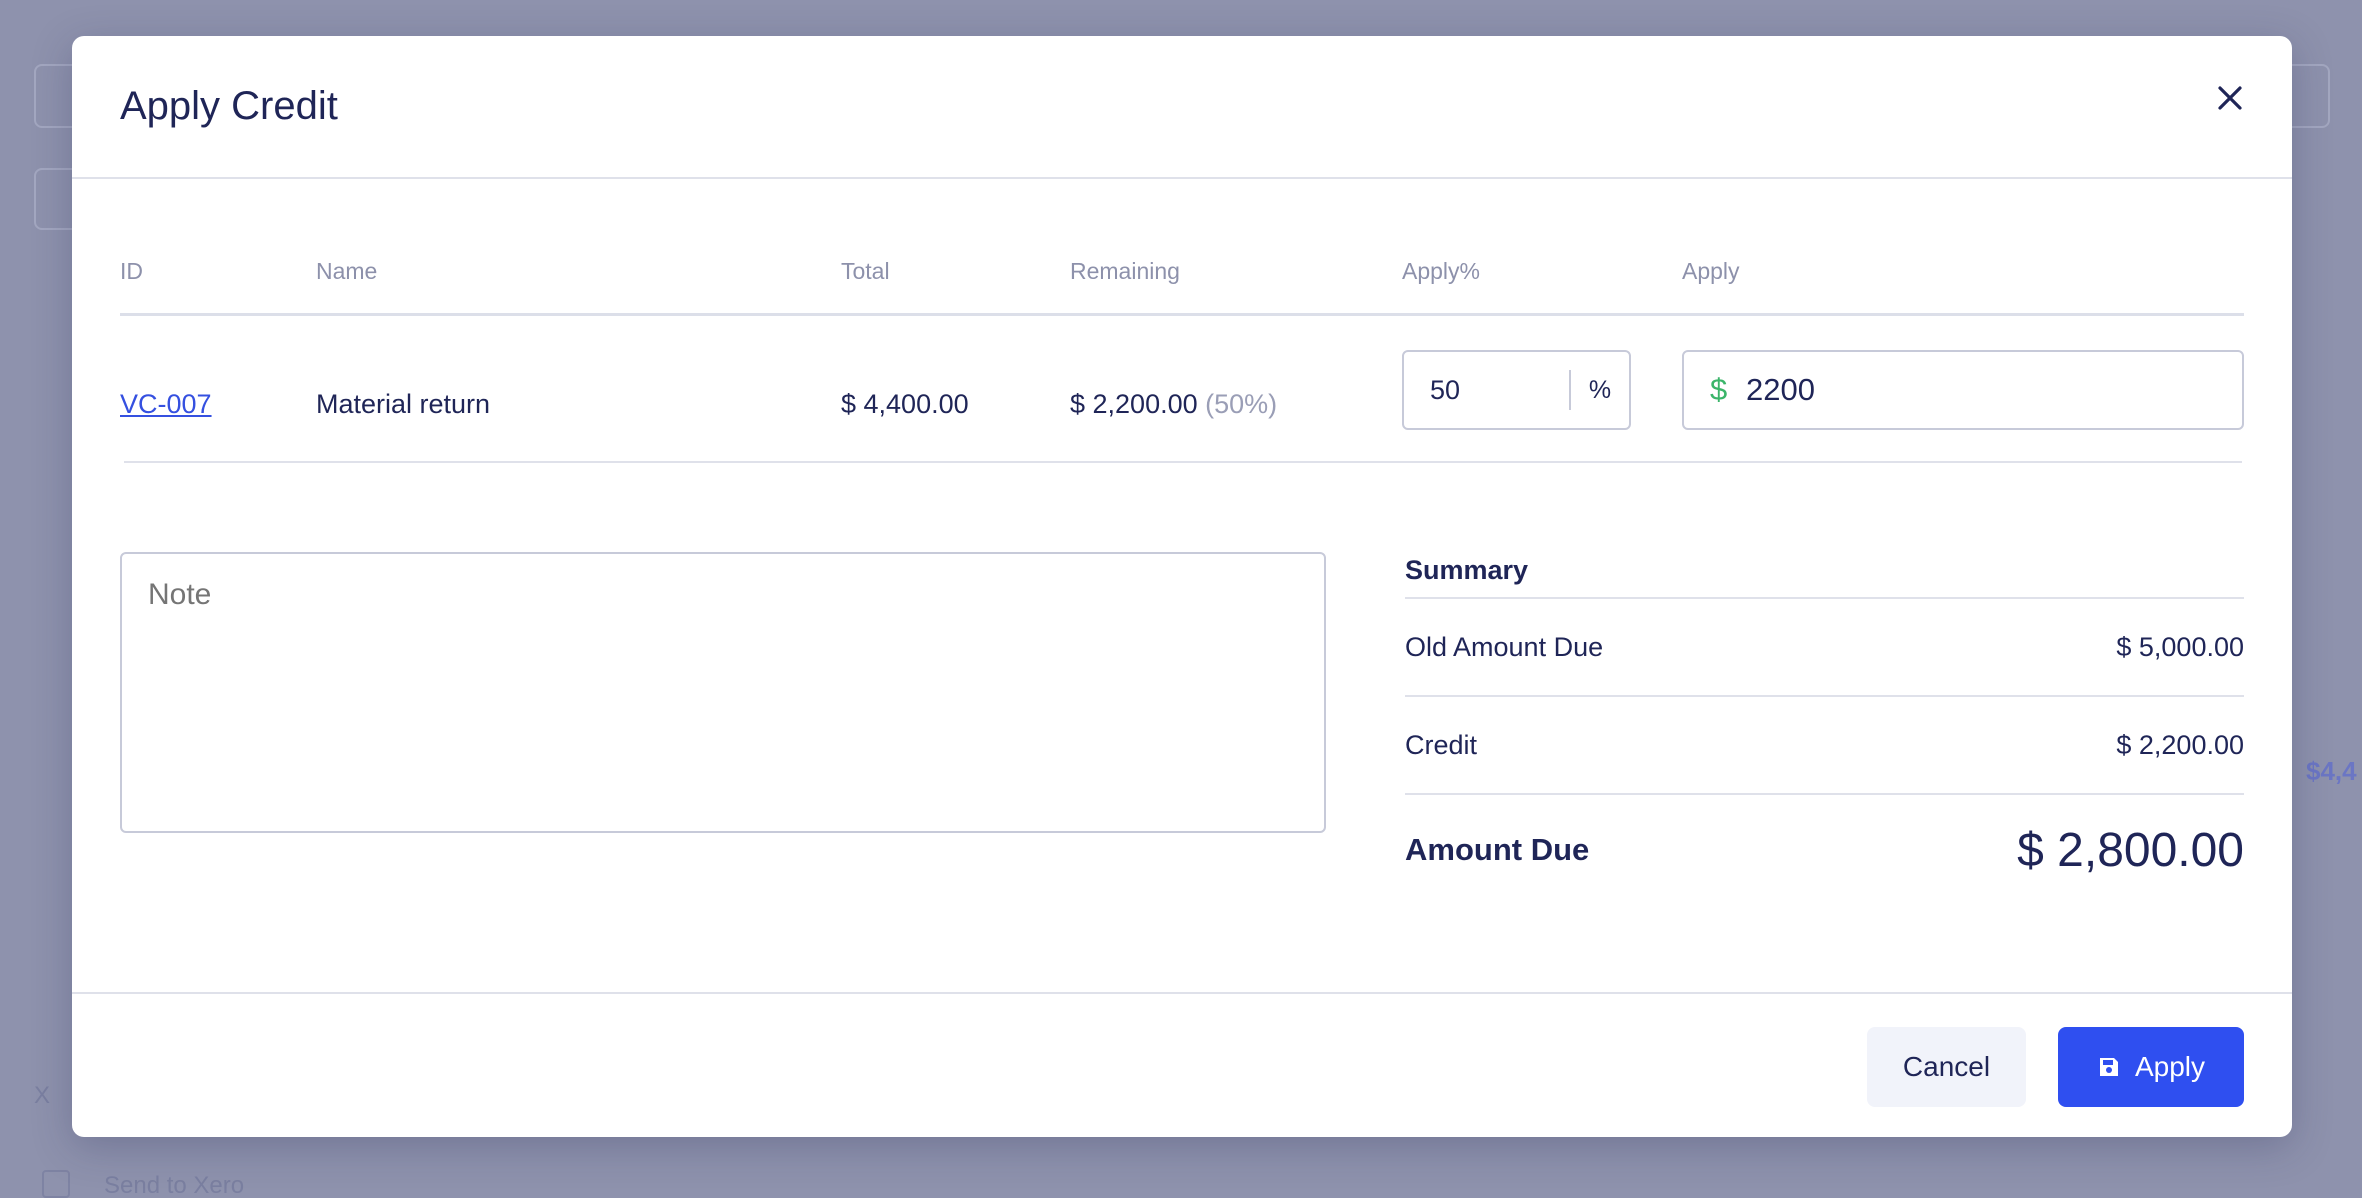  I want to click on table-header-divider, so click(1182, 314).